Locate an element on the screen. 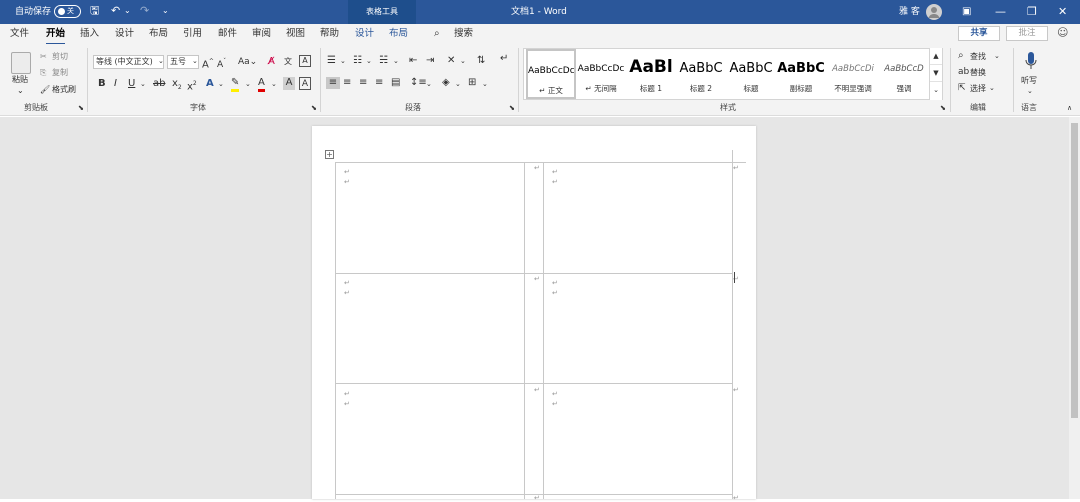 This screenshot has width=1080, height=502. tab-table-layout: 布局 is located at coordinates (398, 34).